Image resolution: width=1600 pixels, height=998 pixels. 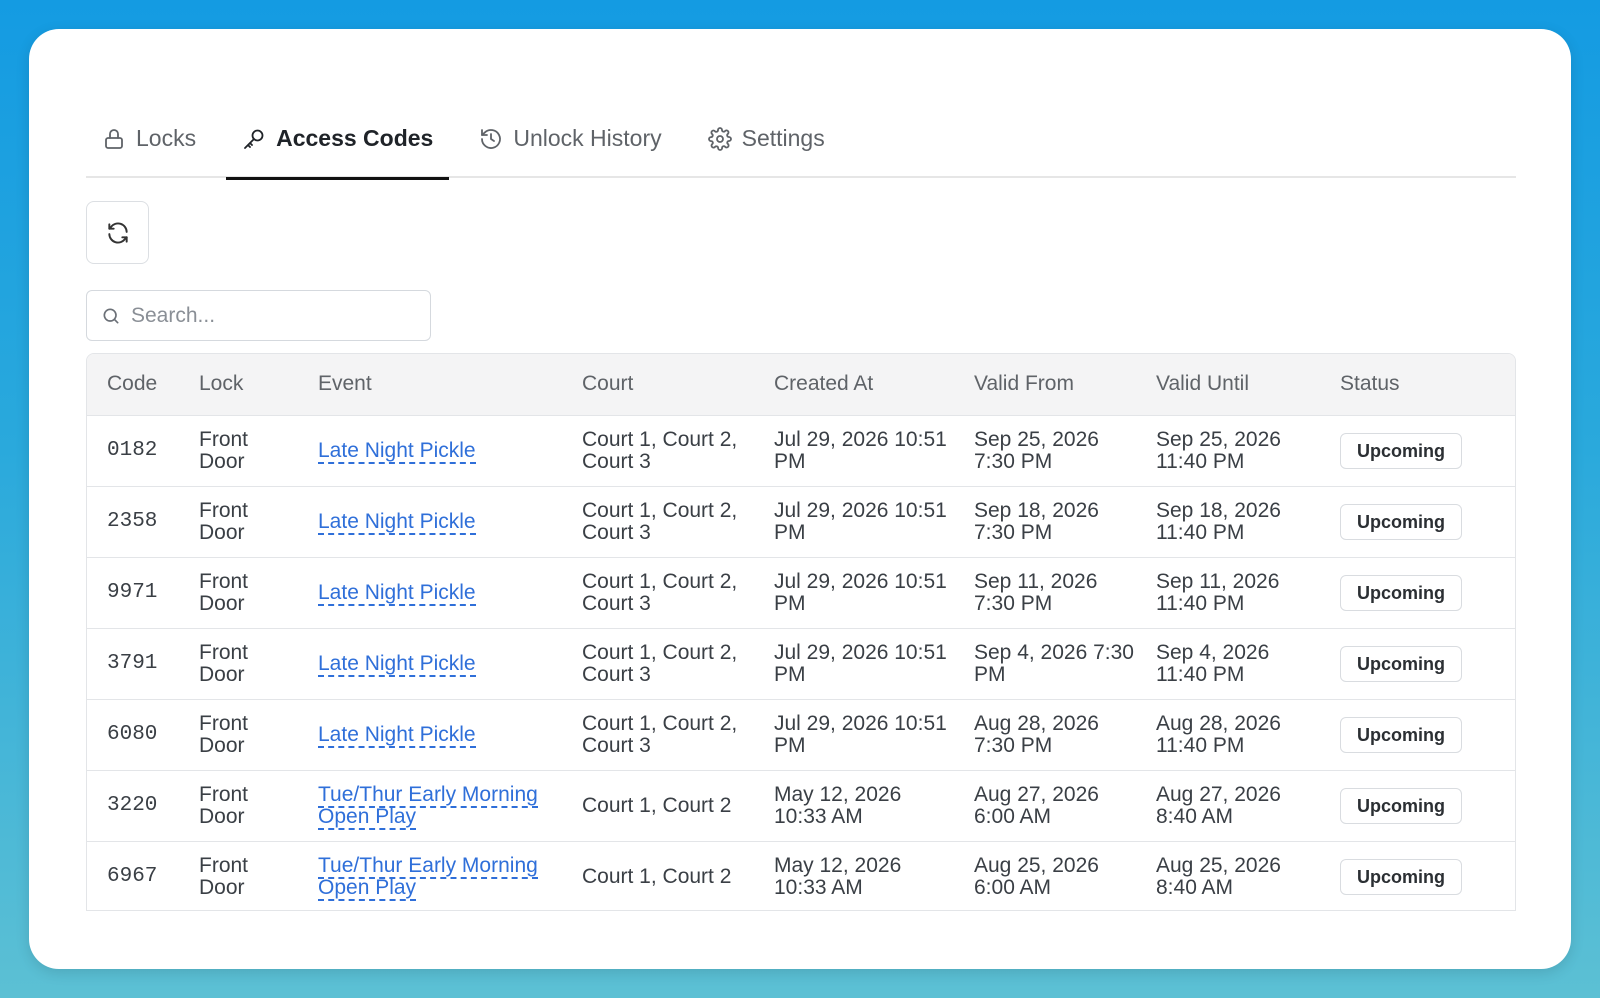 What do you see at coordinates (271, 315) in the screenshot?
I see `search-input` at bounding box center [271, 315].